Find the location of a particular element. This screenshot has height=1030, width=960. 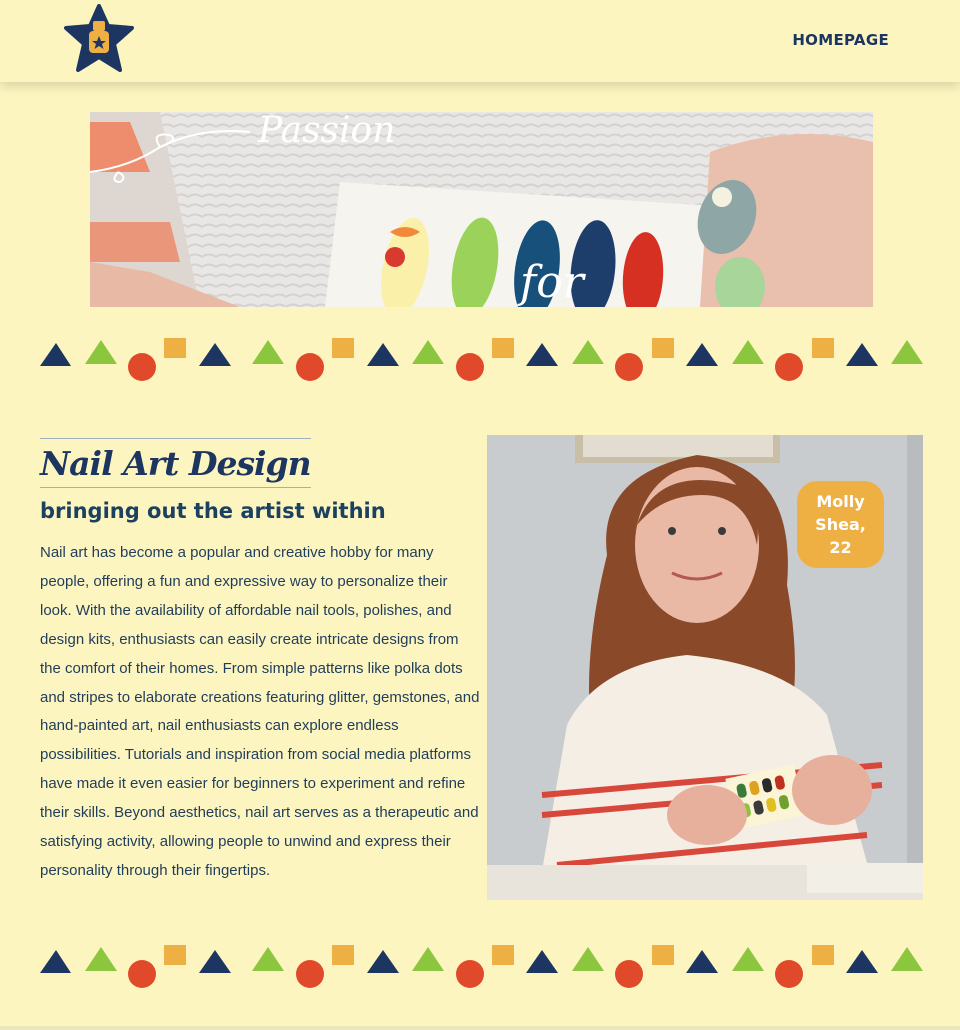

nail-polish-star-icon is located at coordinates (99, 39).